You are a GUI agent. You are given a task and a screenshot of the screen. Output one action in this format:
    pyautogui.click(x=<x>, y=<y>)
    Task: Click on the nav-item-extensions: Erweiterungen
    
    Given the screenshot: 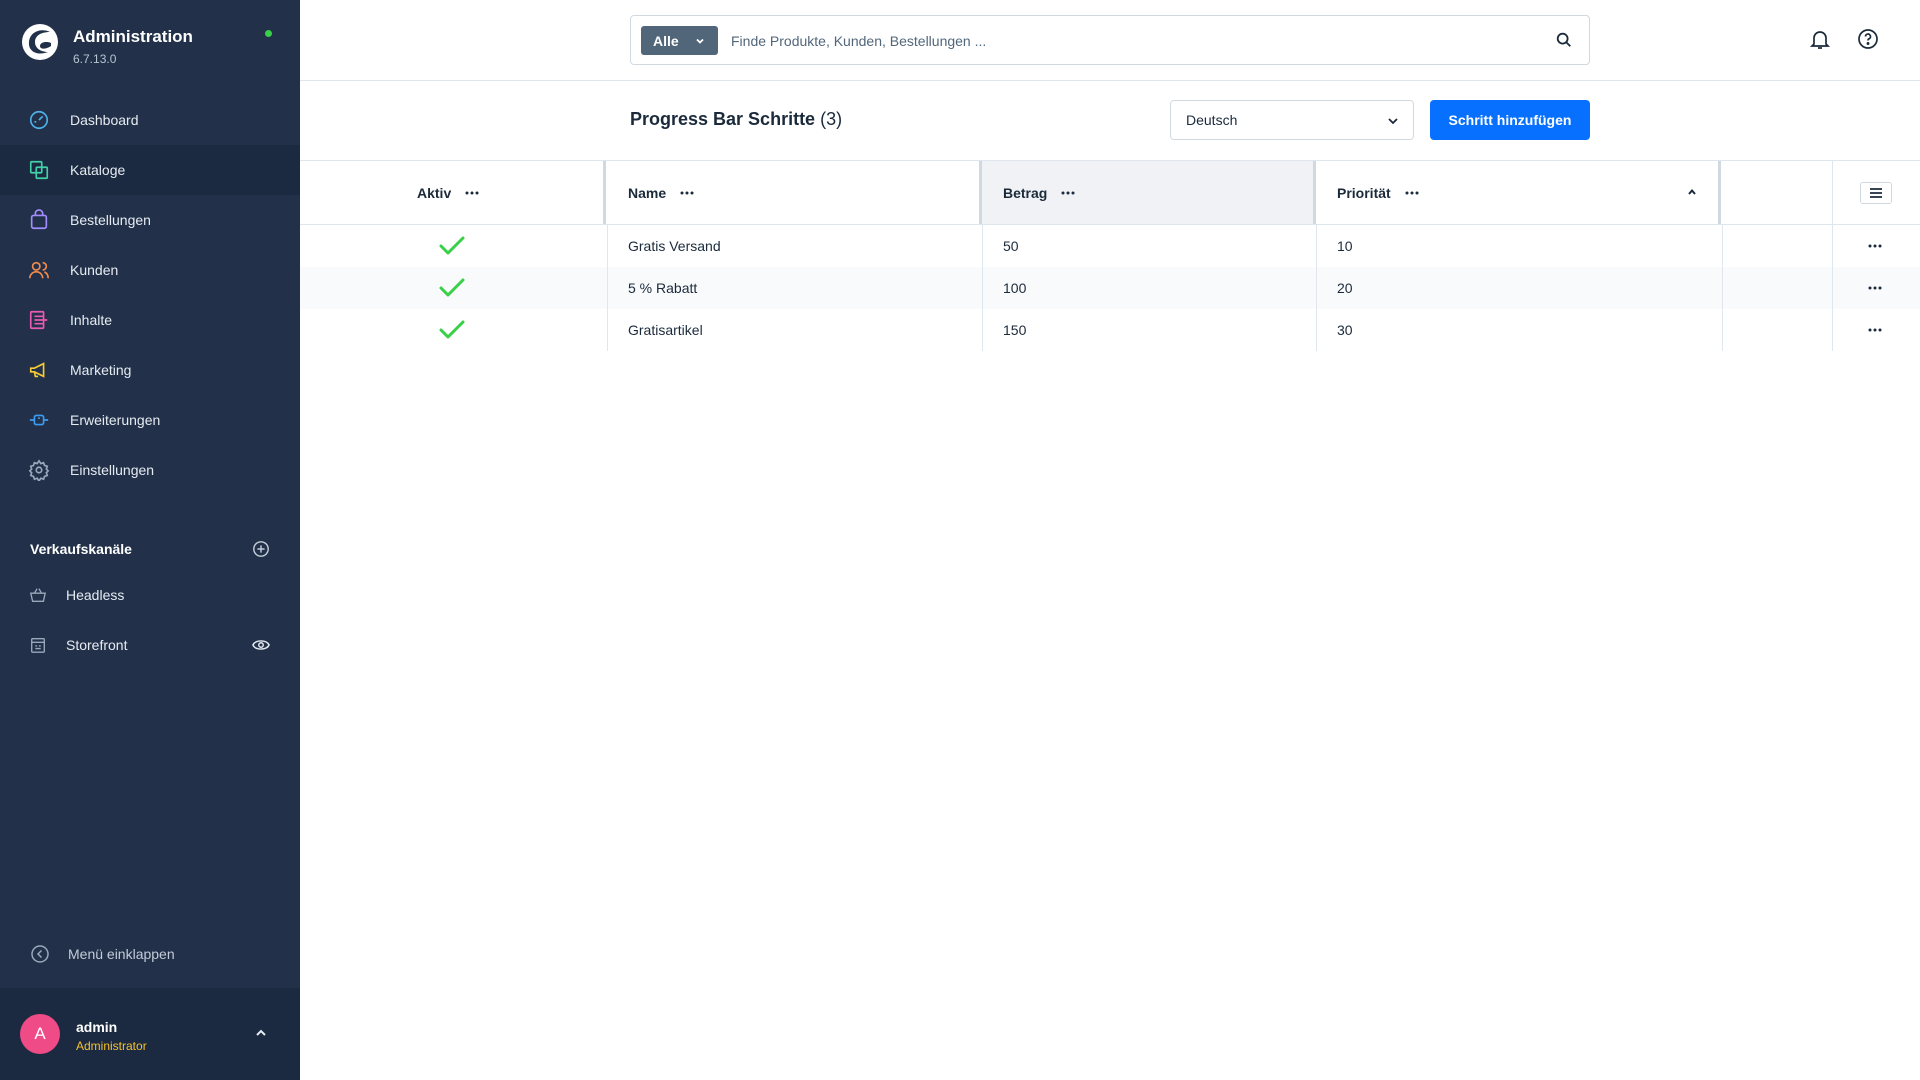 What is the action you would take?
    pyautogui.click(x=150, y=420)
    